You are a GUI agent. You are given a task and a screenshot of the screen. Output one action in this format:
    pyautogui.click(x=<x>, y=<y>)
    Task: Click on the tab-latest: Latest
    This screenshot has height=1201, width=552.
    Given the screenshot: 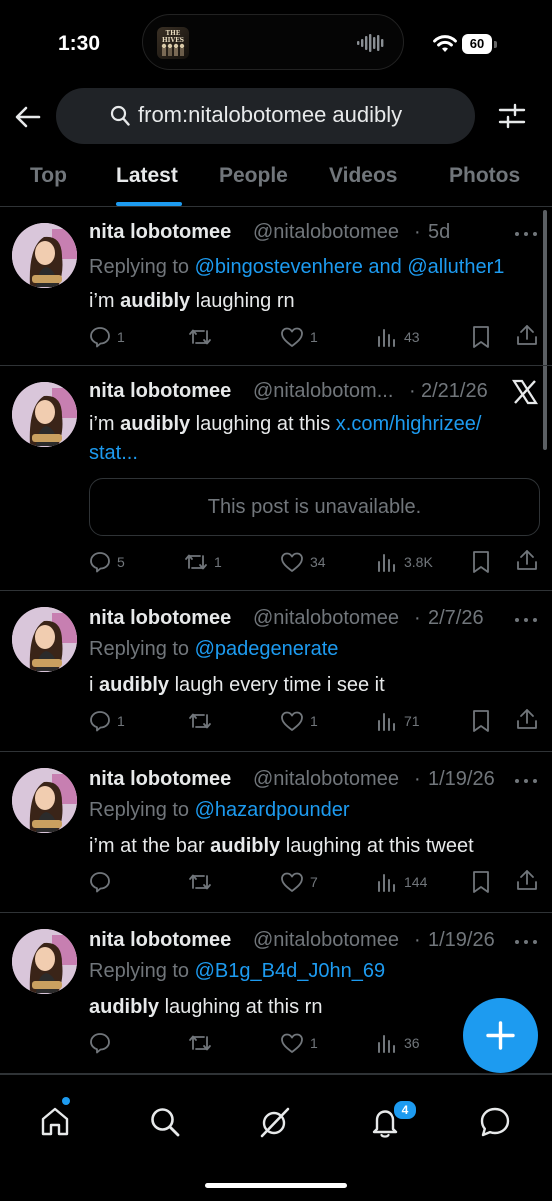 What is the action you would take?
    pyautogui.click(x=147, y=176)
    